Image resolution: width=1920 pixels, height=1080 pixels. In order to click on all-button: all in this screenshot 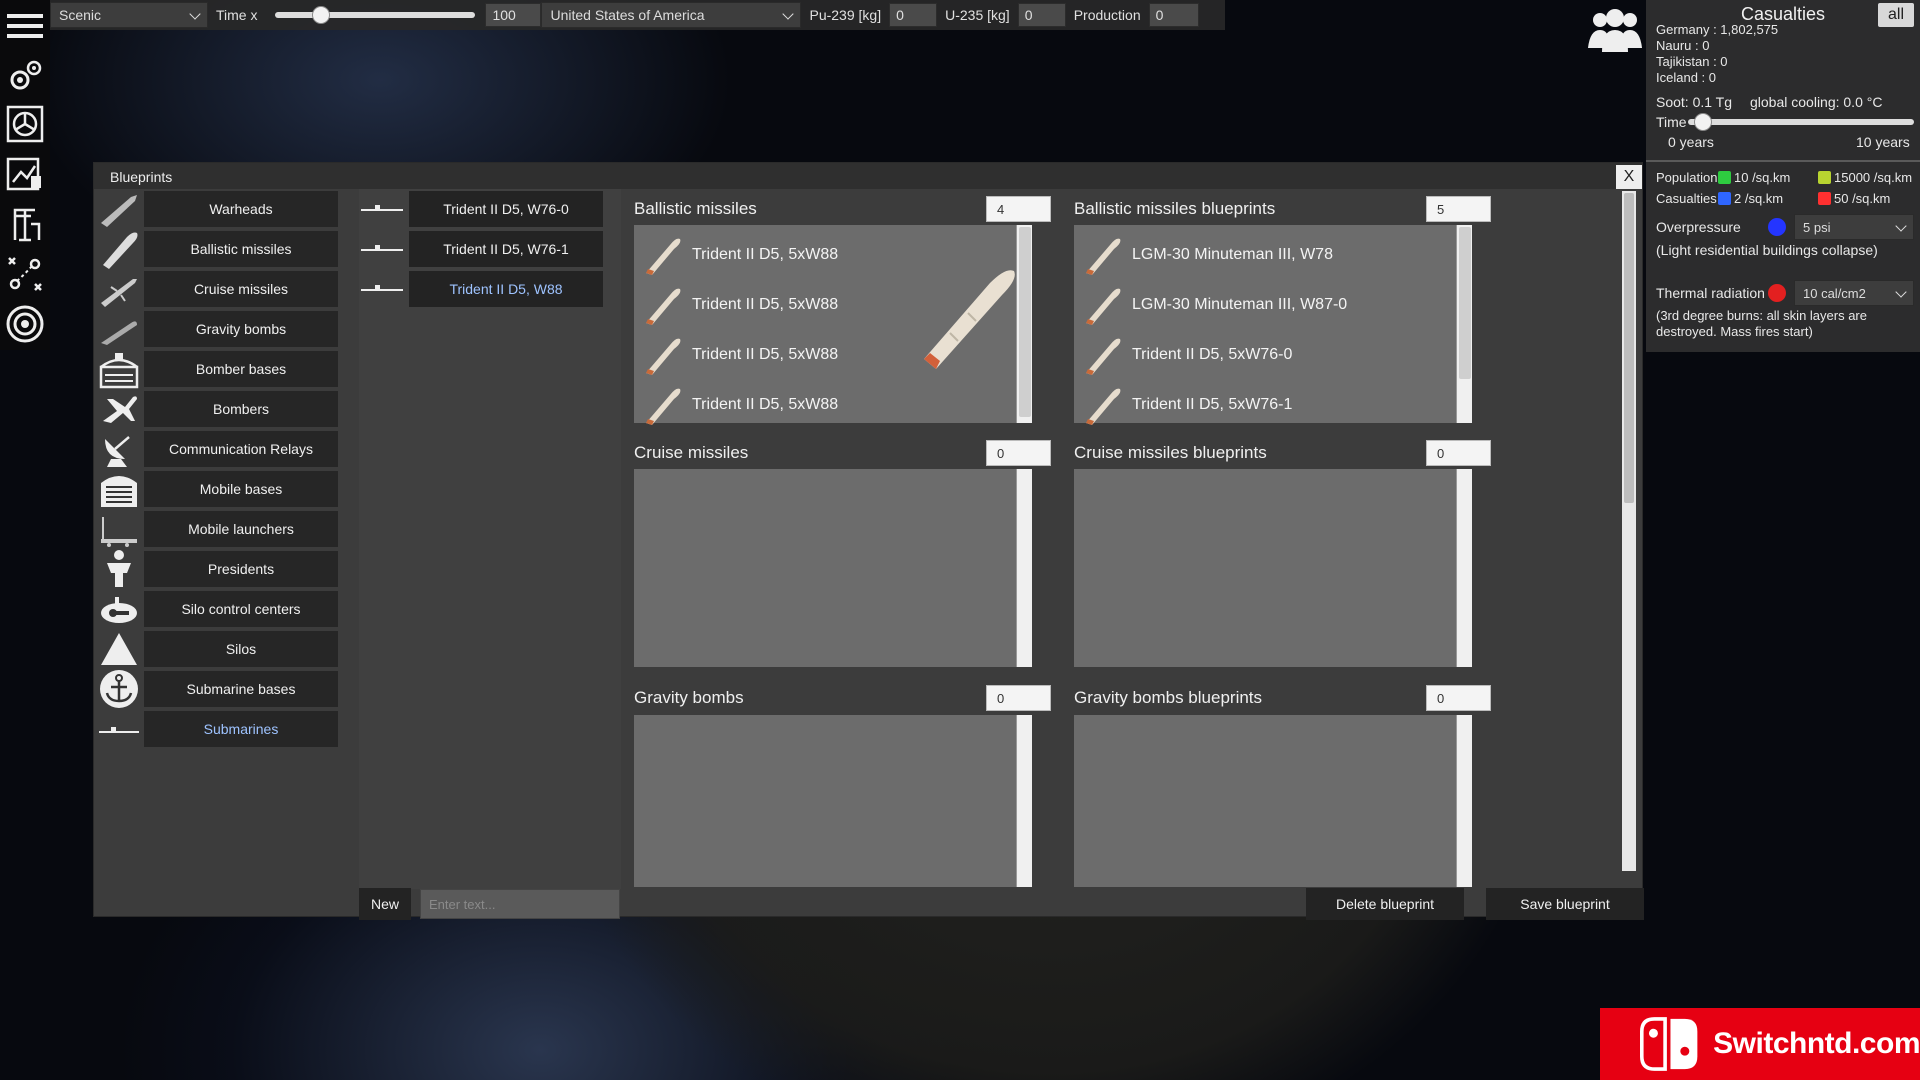, I will do `click(1896, 15)`.